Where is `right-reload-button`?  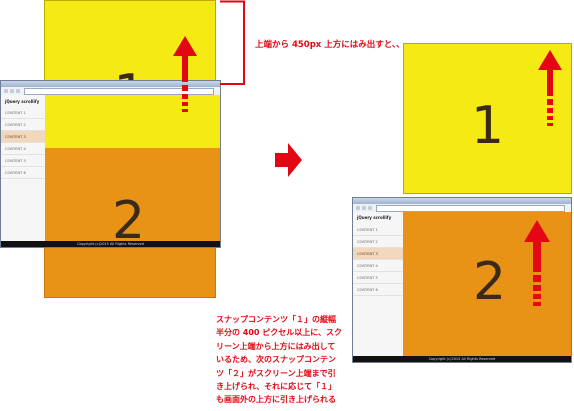 right-reload-button is located at coordinates (370, 208).